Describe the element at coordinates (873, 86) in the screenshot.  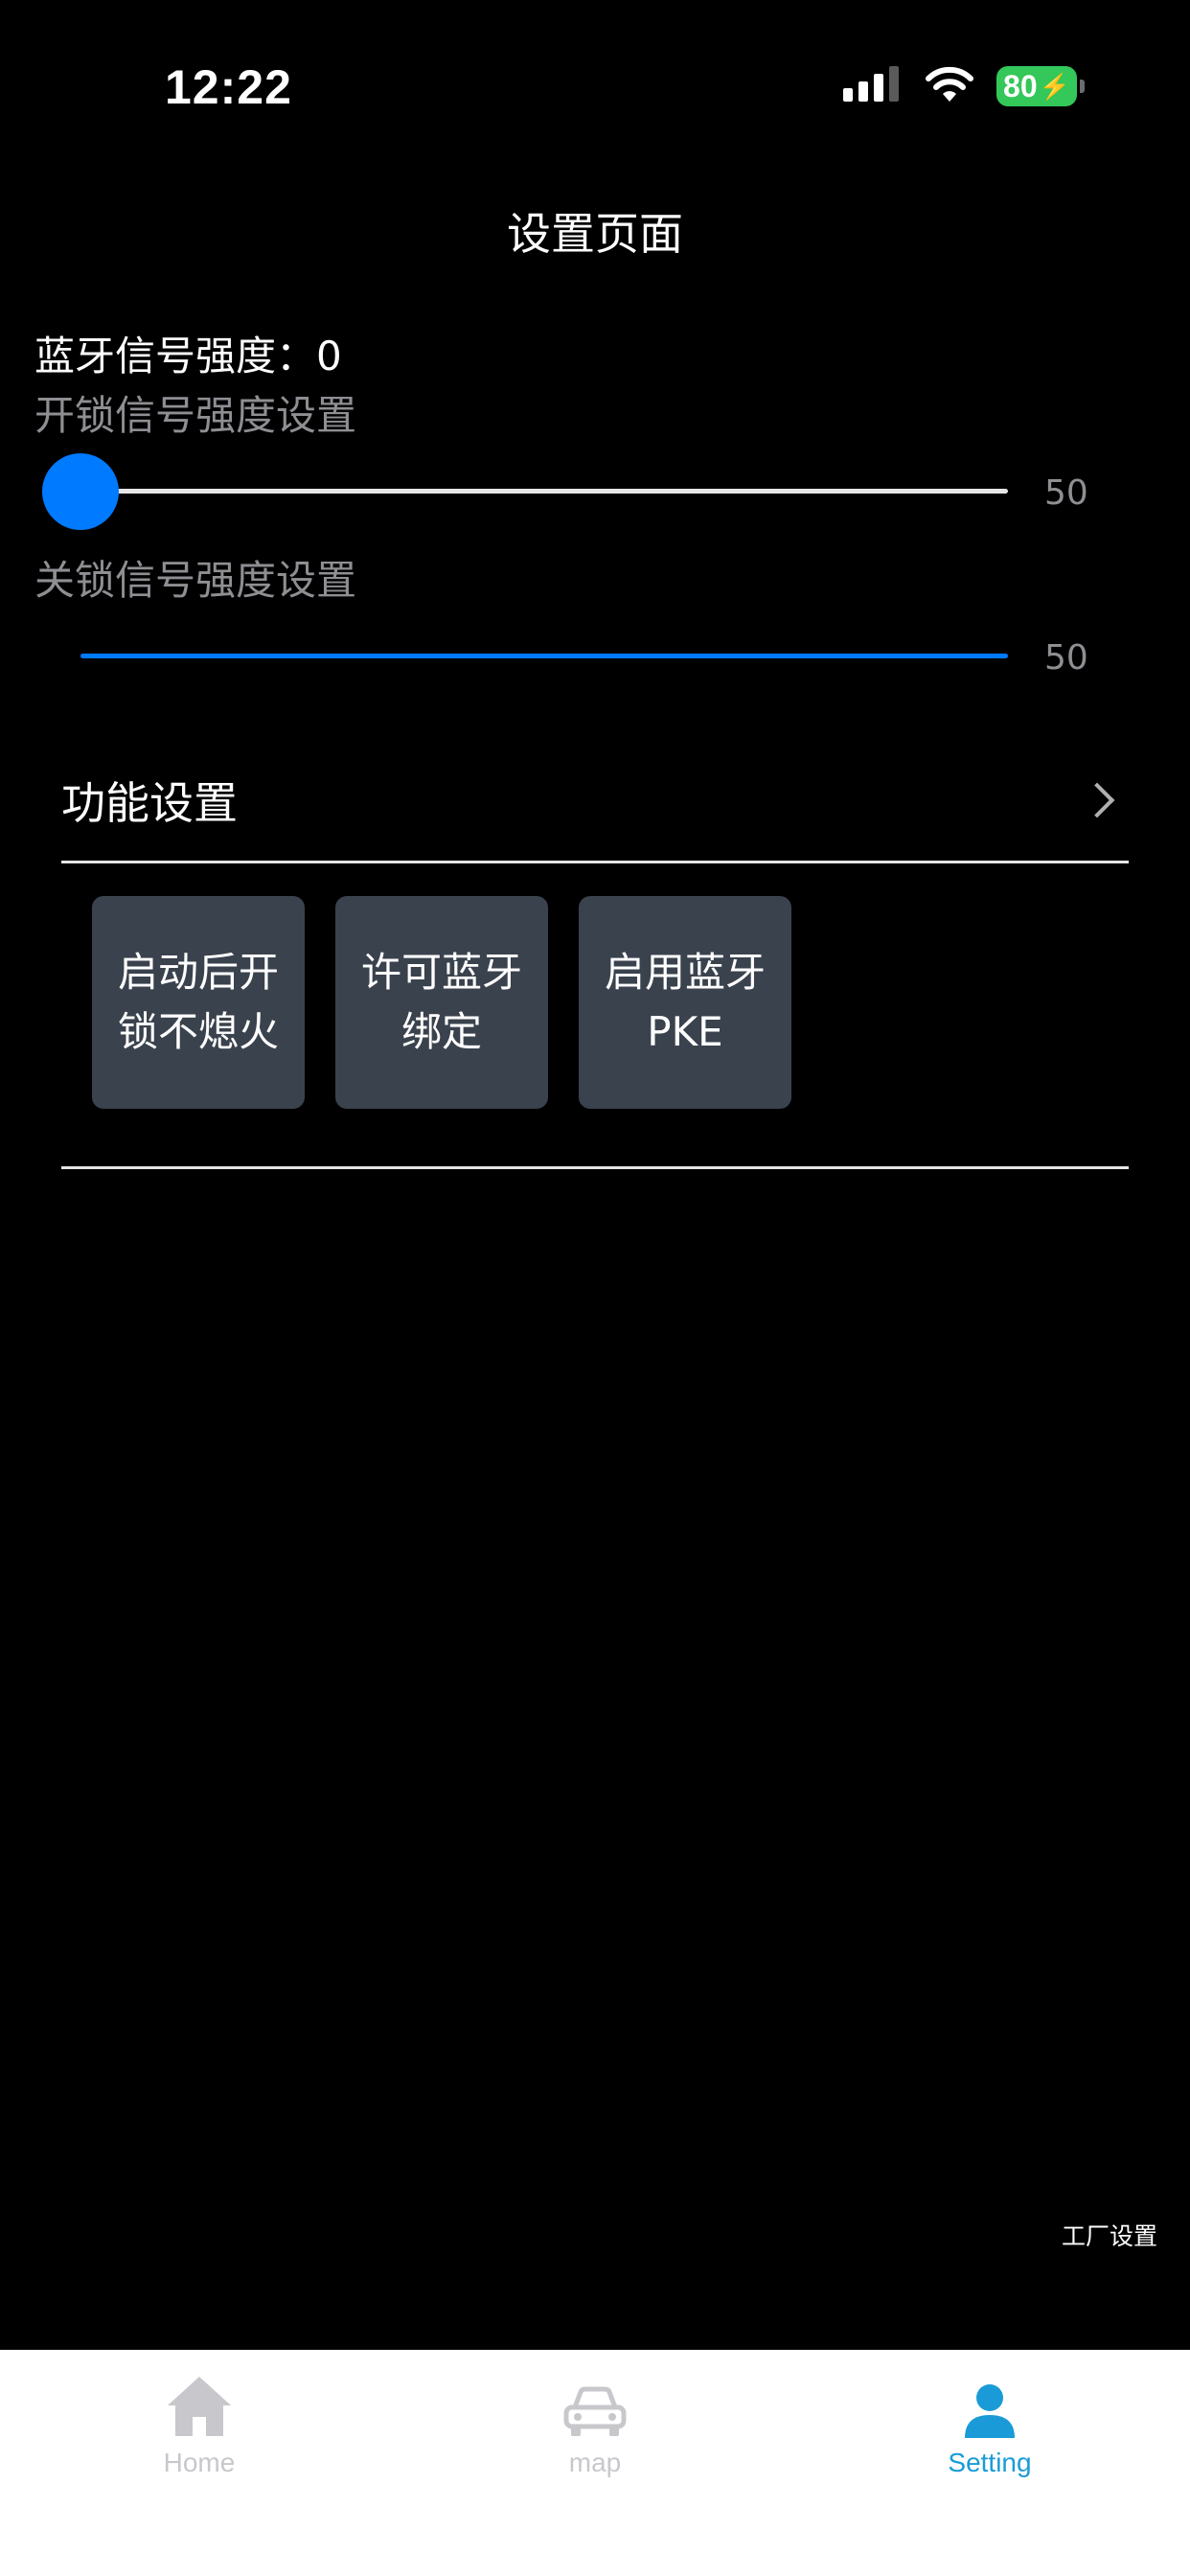
I see `cellular-signal-icon` at that location.